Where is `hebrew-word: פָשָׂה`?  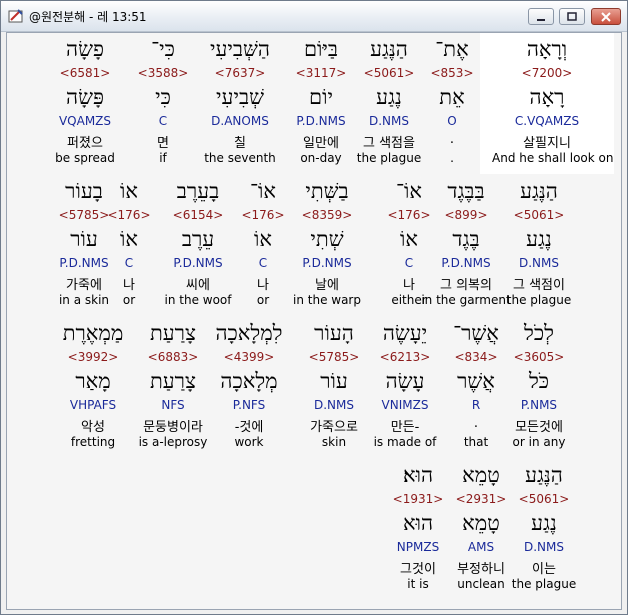
hebrew-word: פָשָׂה is located at coordinates (85, 49).